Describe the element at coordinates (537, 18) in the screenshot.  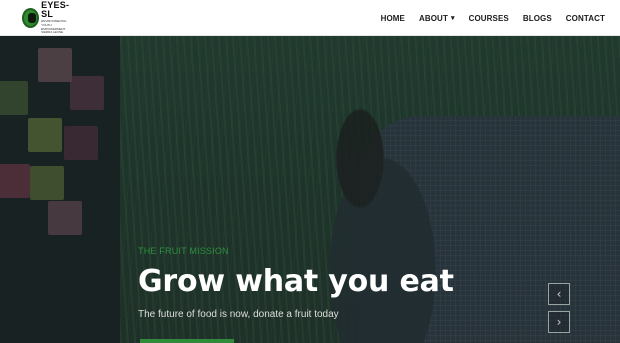
I see `nav-blogs: BLOGS` at that location.